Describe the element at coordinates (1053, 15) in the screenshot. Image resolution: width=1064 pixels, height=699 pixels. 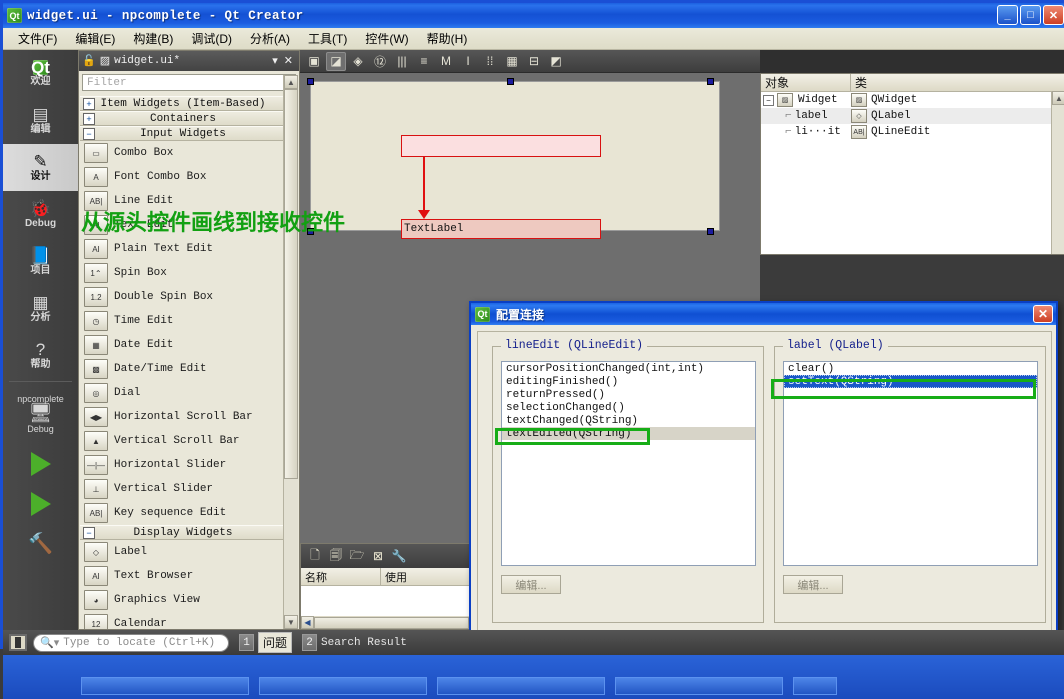
I see `close-button: ✕` at that location.